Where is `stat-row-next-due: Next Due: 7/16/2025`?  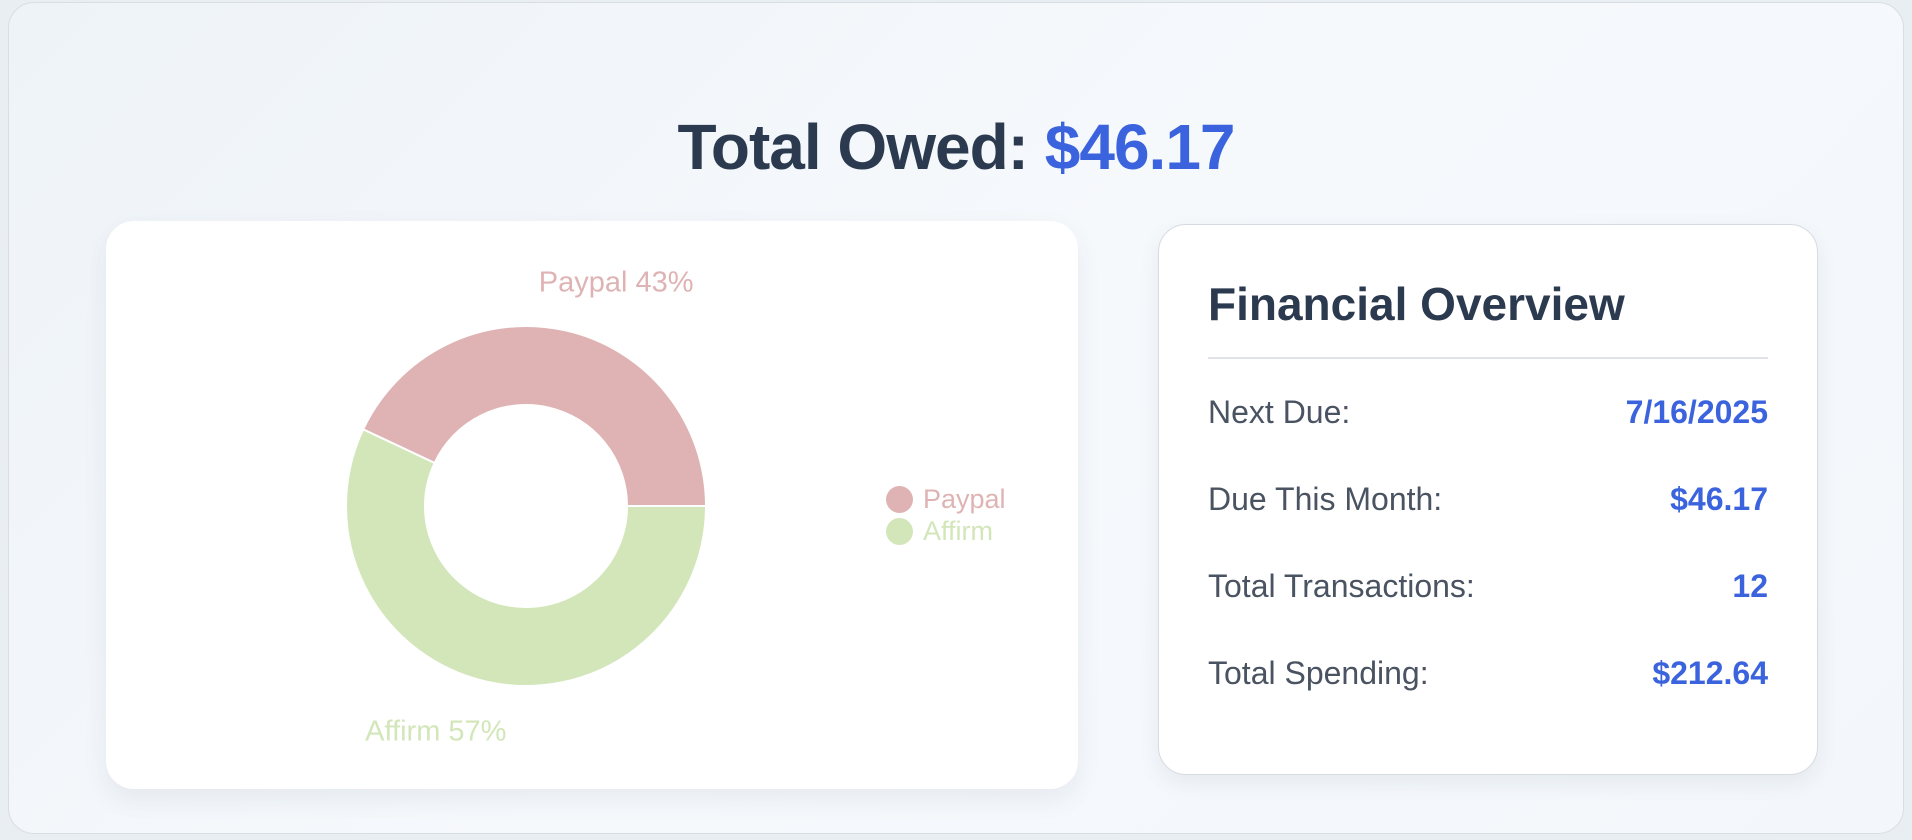 stat-row-next-due: Next Due: 7/16/2025 is located at coordinates (1488, 412).